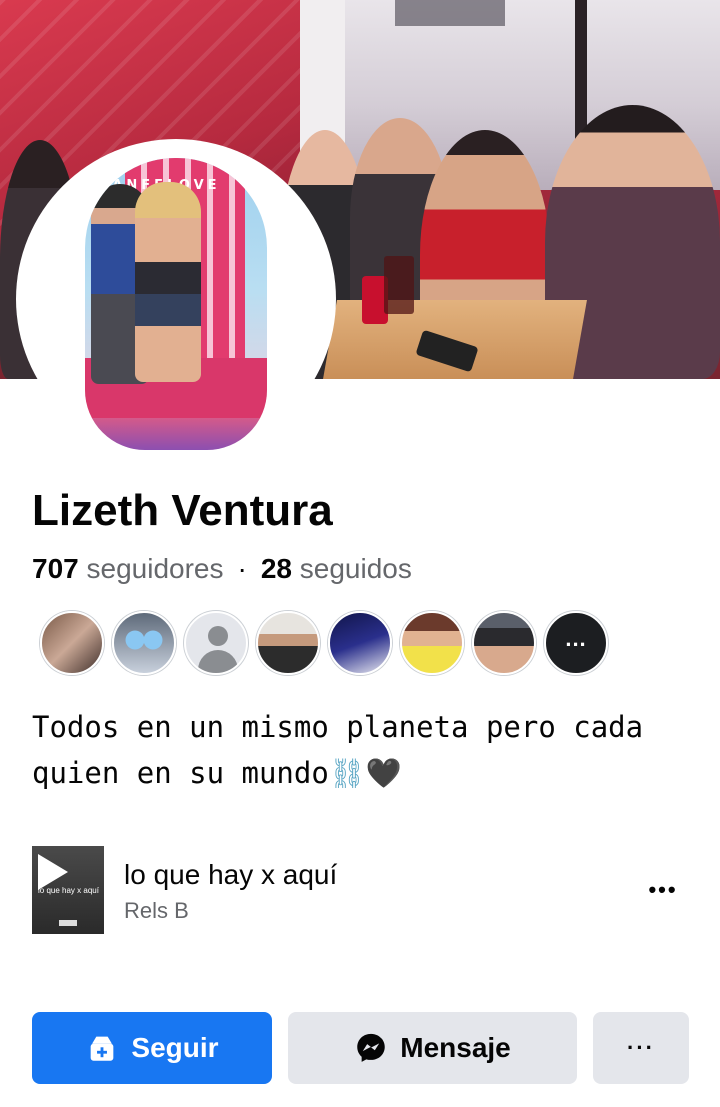  Describe the element at coordinates (176, 434) in the screenshot. I see `avatar-base` at that location.